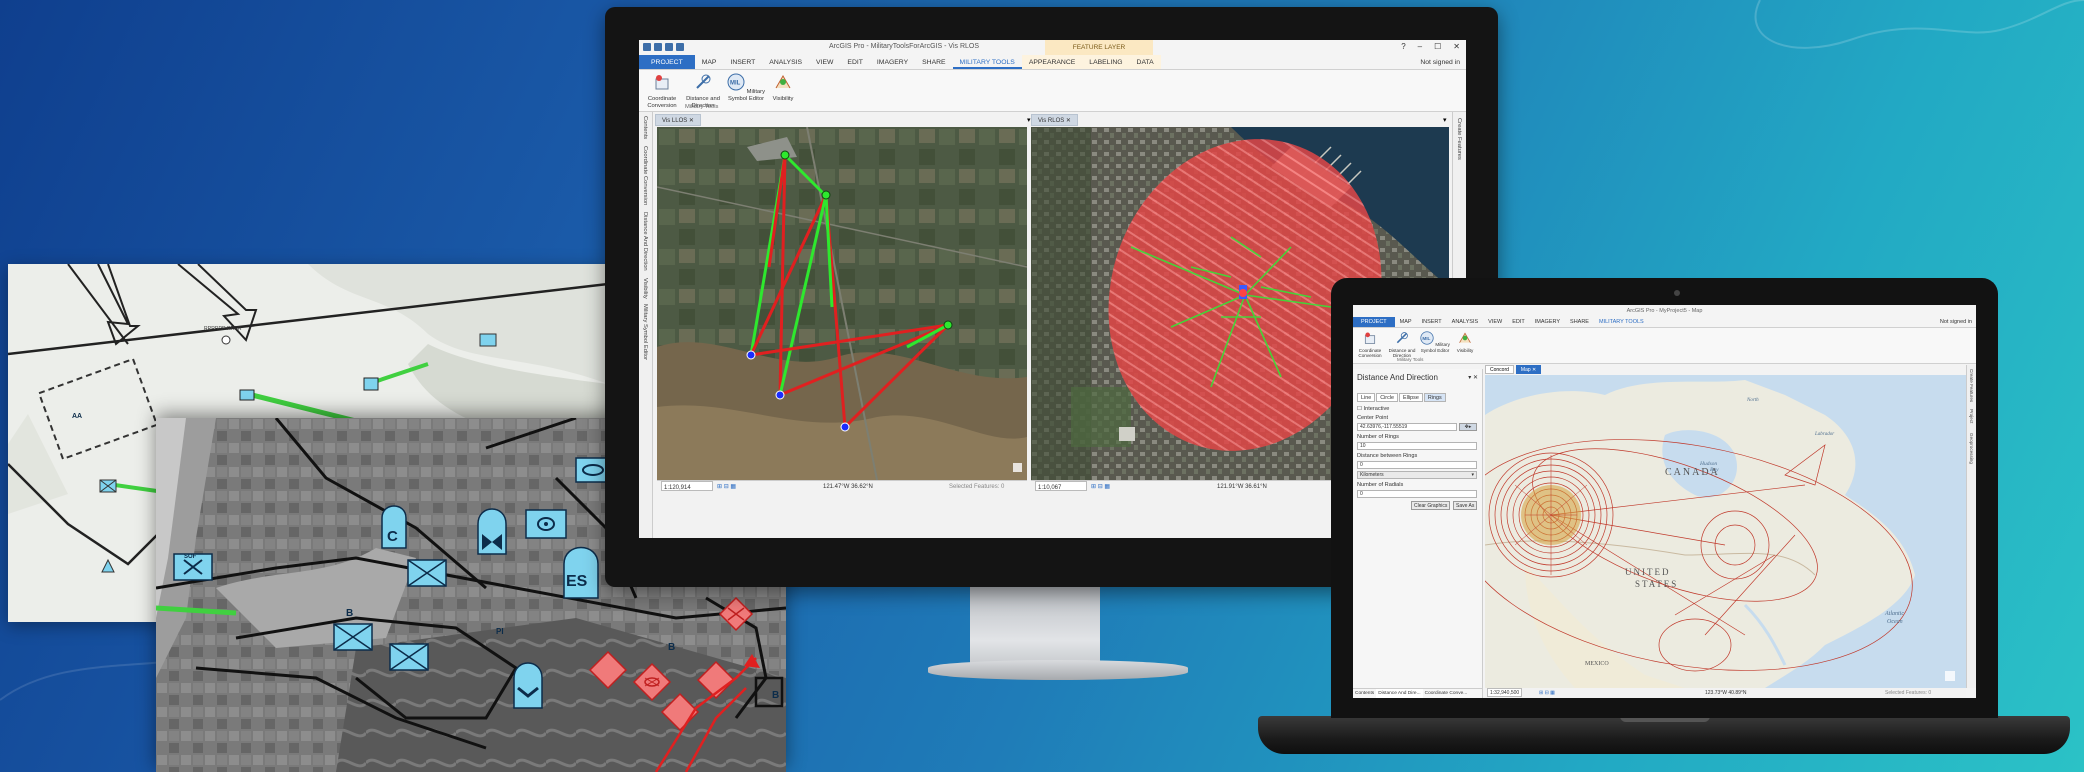 This screenshot has width=2084, height=772. I want to click on pane-close-icon: ▾ ✕, so click(1473, 377).